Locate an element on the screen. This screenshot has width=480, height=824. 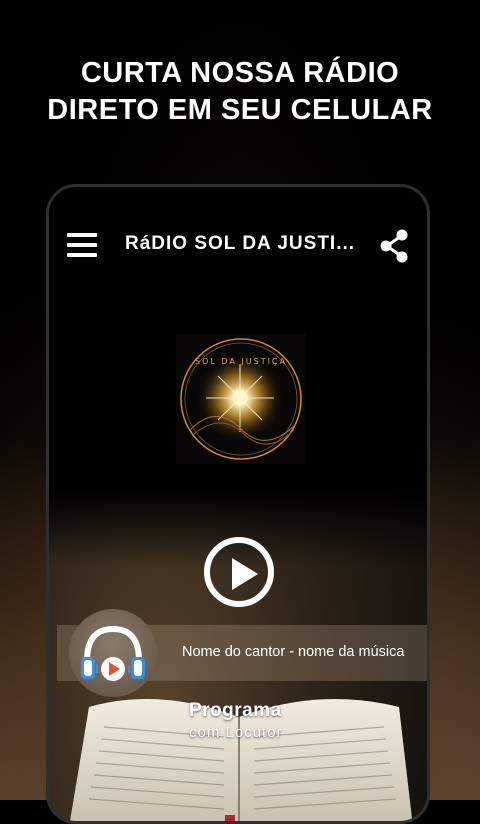
play-icon is located at coordinates (245, 574).